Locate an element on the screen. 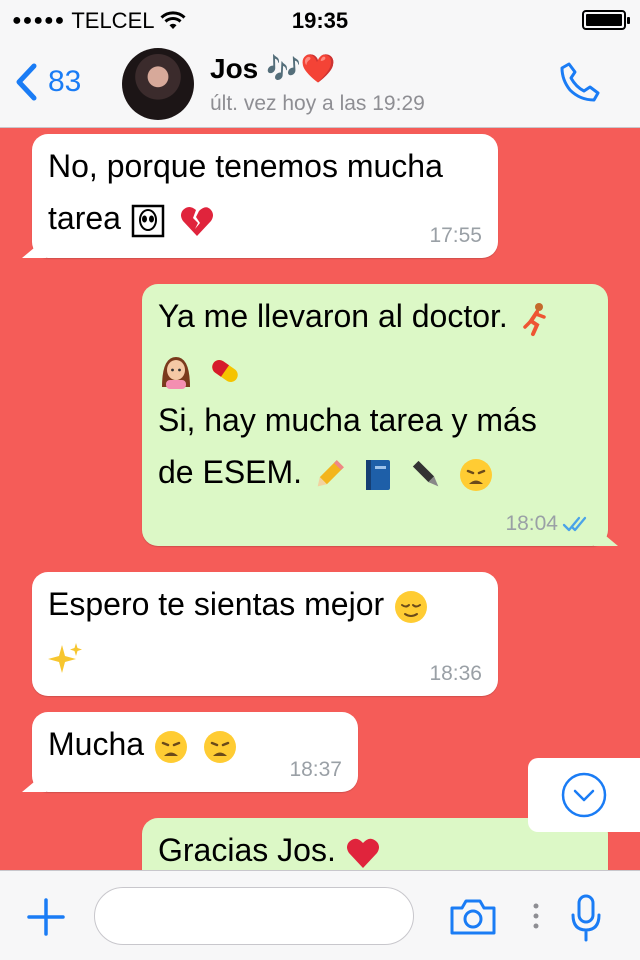  camera-icon is located at coordinates (473, 917).